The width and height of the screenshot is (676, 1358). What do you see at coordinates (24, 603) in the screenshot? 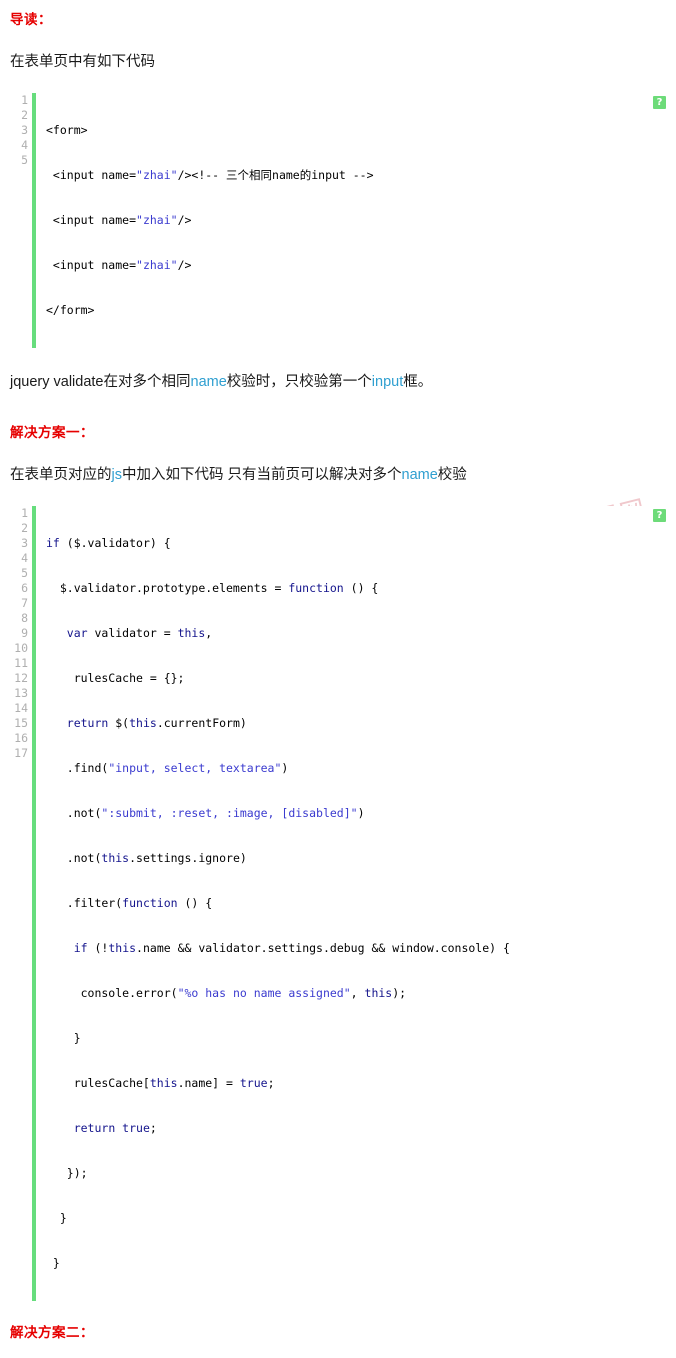
I see `line-number: 7` at bounding box center [24, 603].